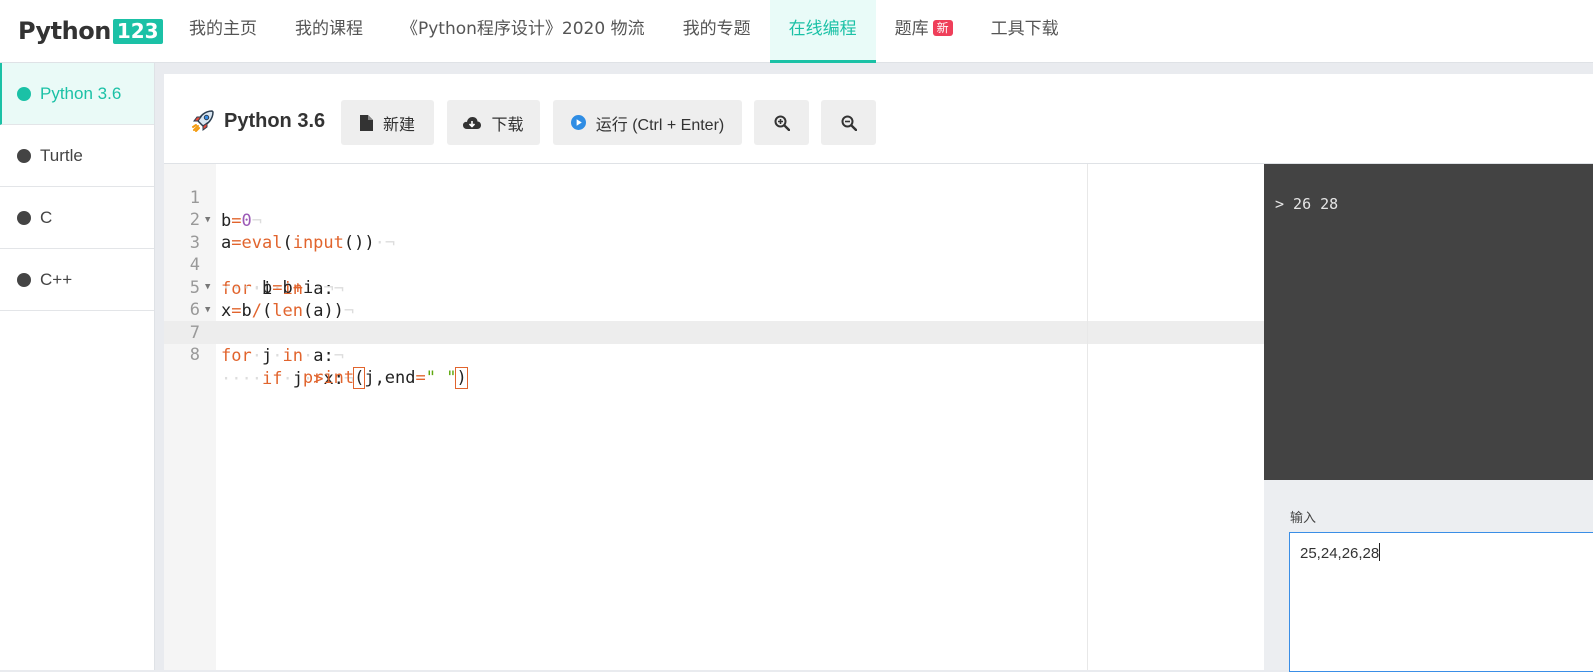  I want to click on sidebar-item-label: C++, so click(56, 279).